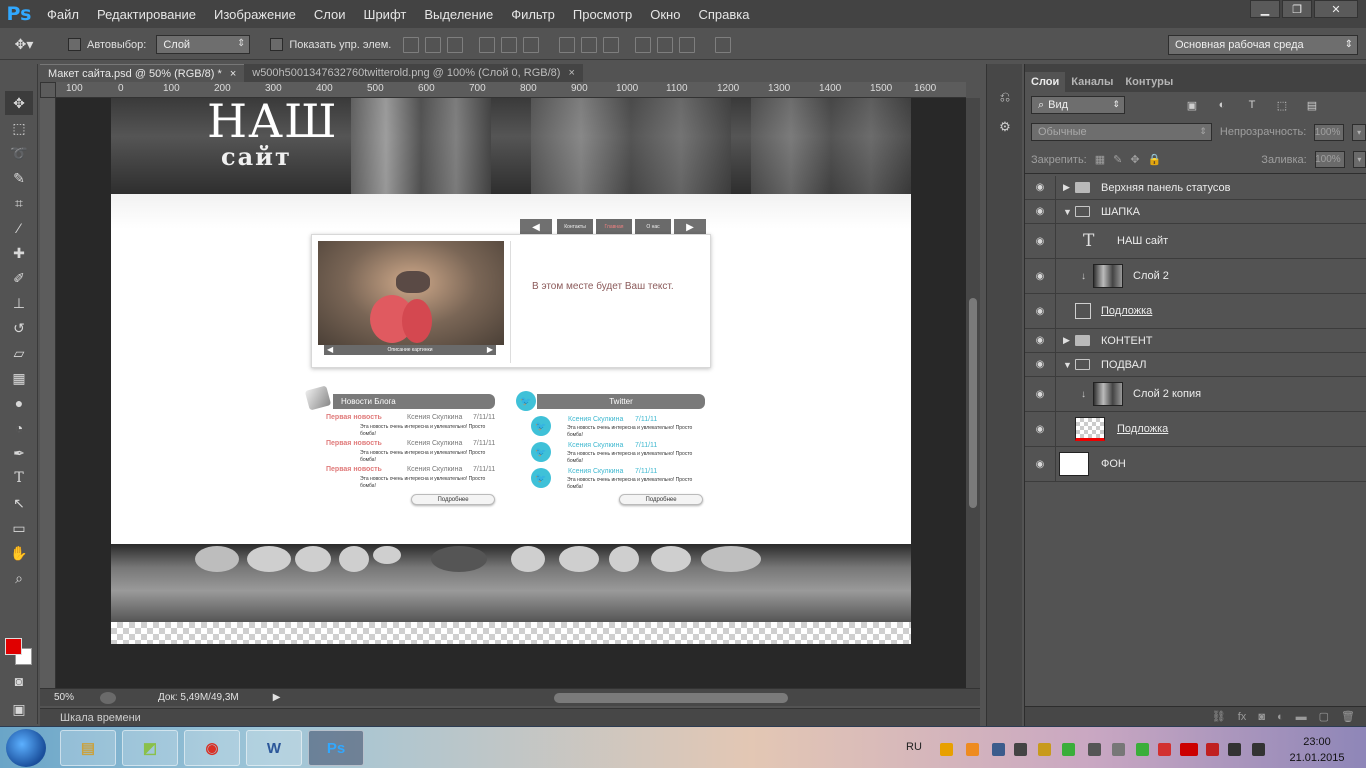 This screenshot has width=1366, height=768. I want to click on move-tool-preset-icon: ✥▾, so click(24, 45).